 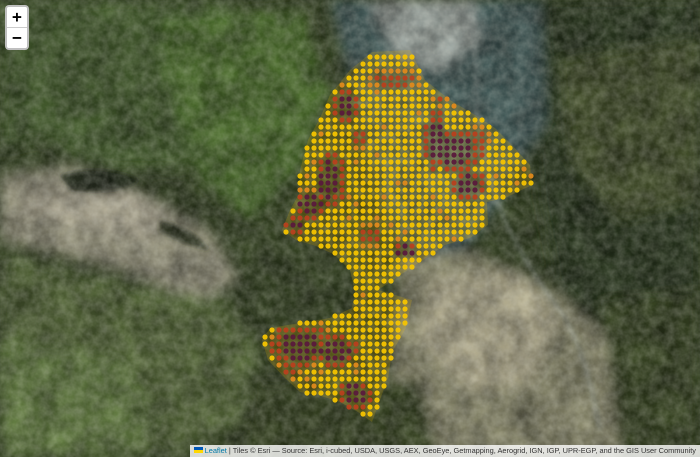 What do you see at coordinates (17, 37) in the screenshot?
I see `zoom-out-button: −` at bounding box center [17, 37].